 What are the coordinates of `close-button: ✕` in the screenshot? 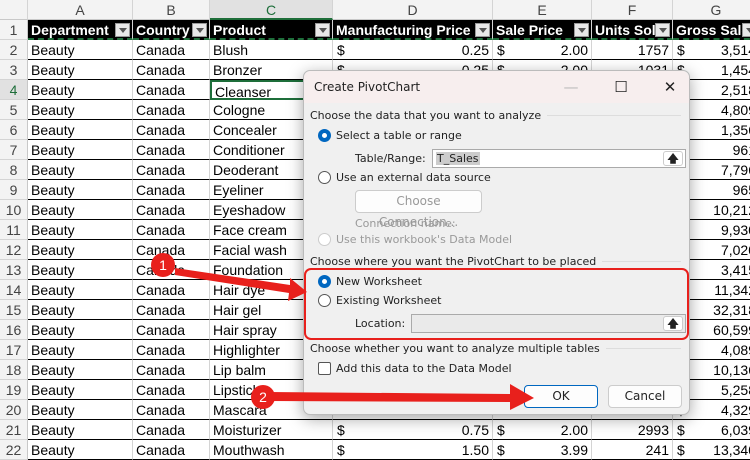 It's located at (670, 87).